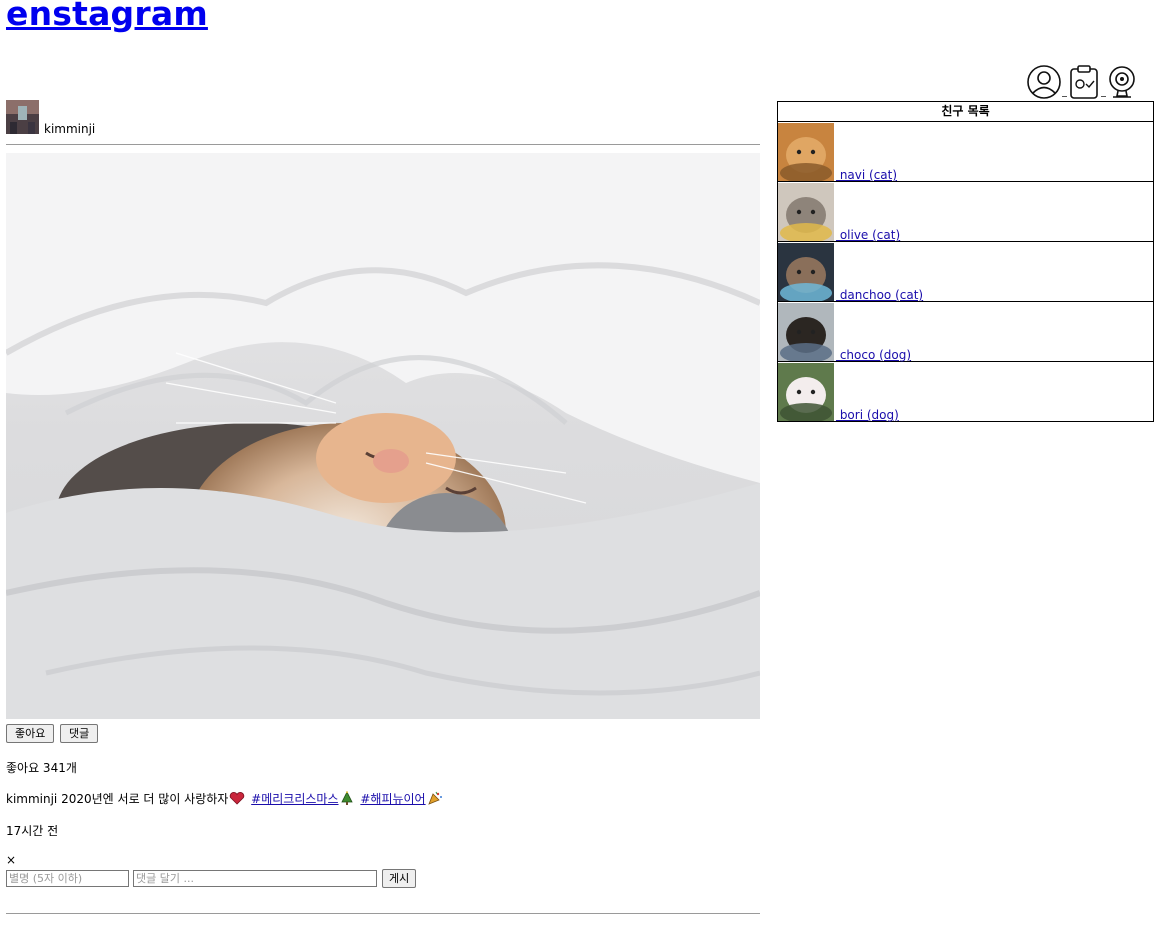  I want to click on top-nav, so click(1082, 82).